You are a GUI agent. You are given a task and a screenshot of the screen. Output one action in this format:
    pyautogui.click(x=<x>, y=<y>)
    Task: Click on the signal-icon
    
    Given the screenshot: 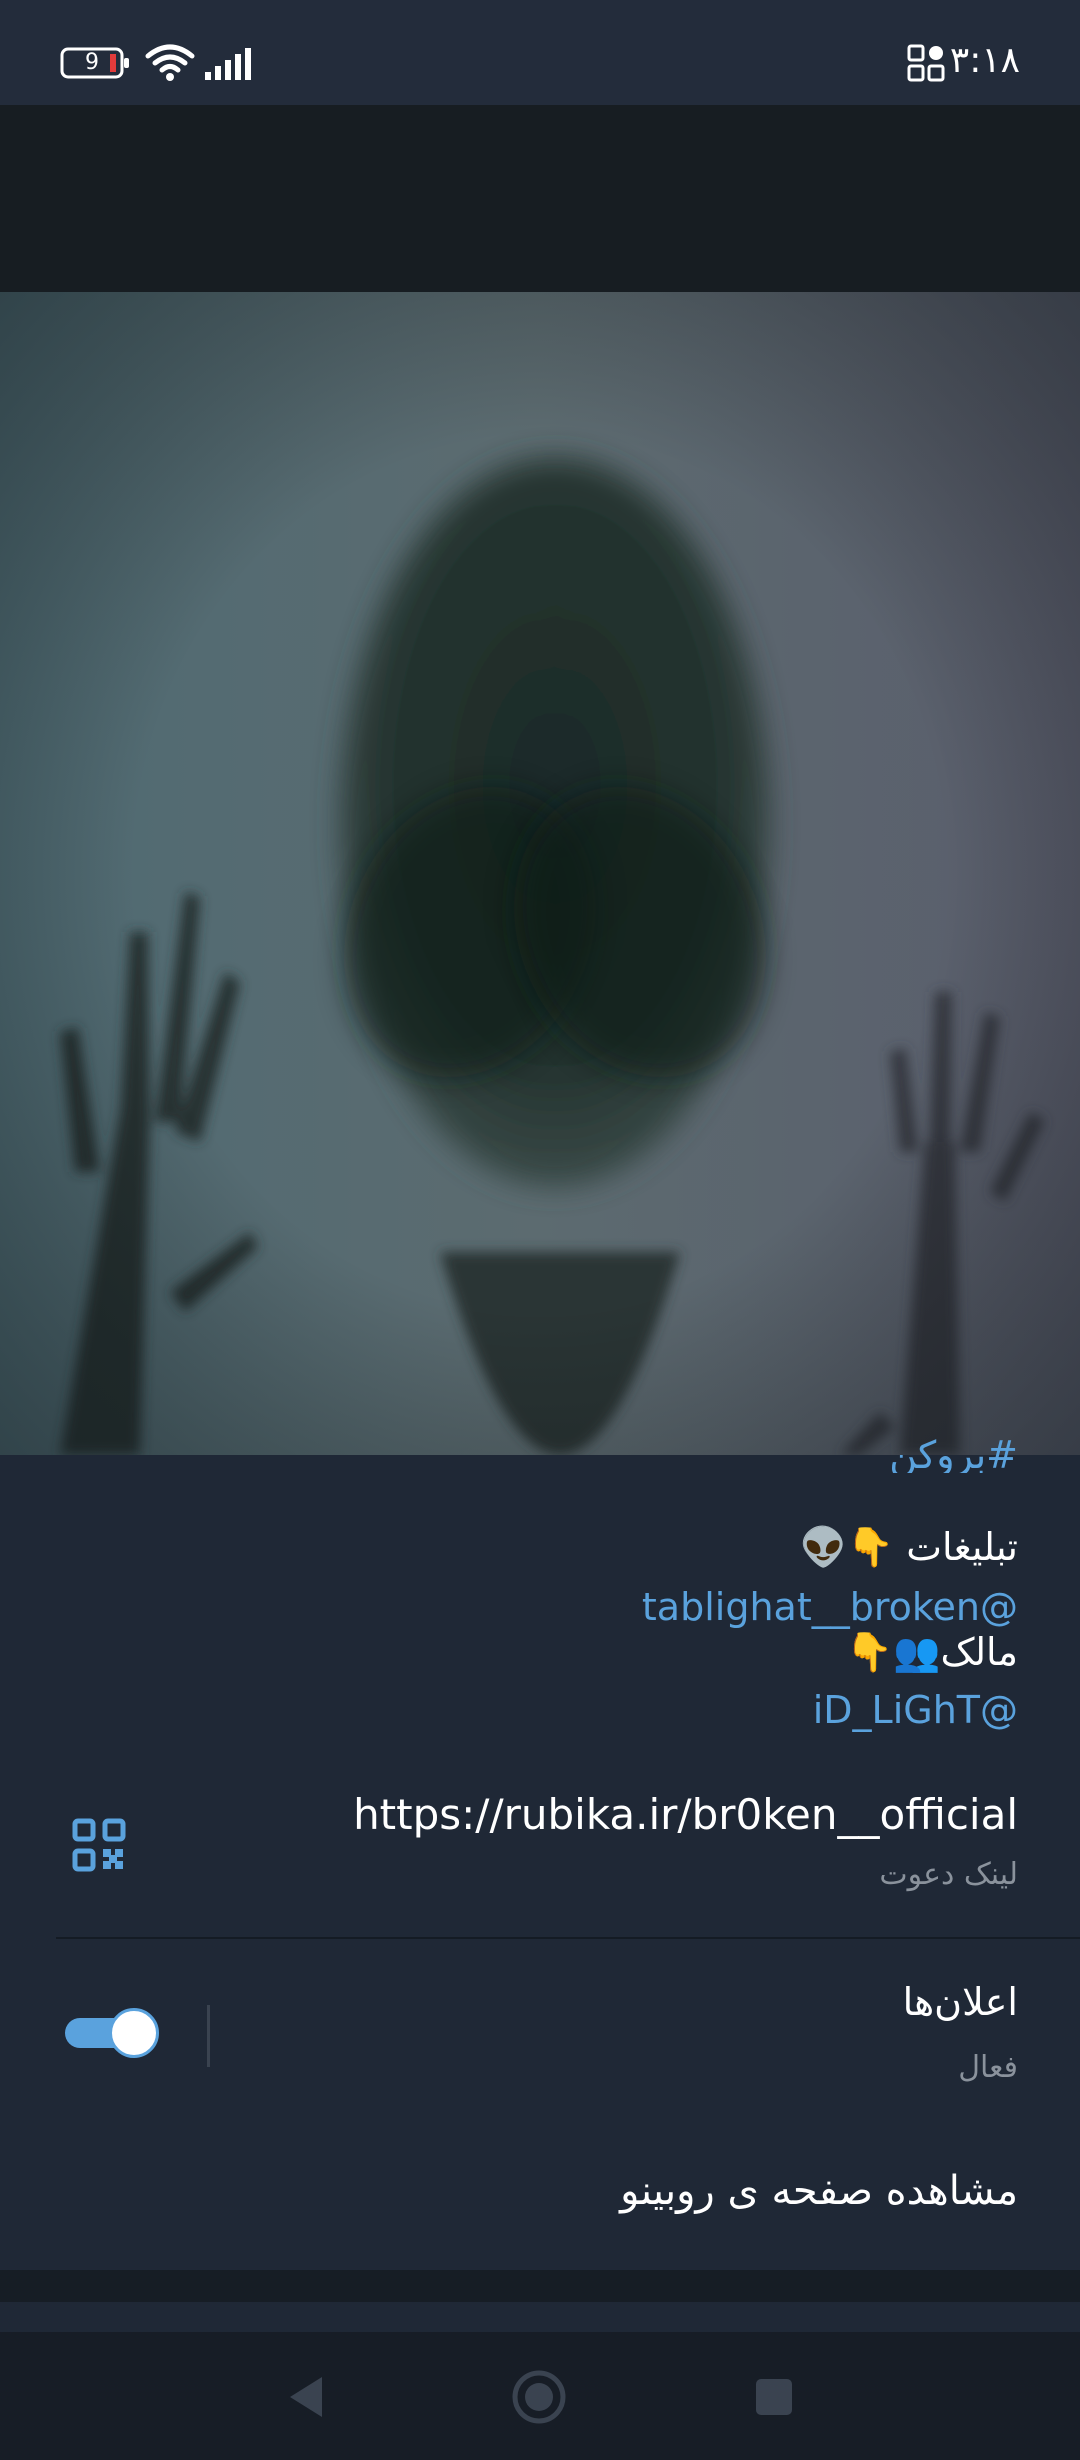 What is the action you would take?
    pyautogui.click(x=228, y=64)
    